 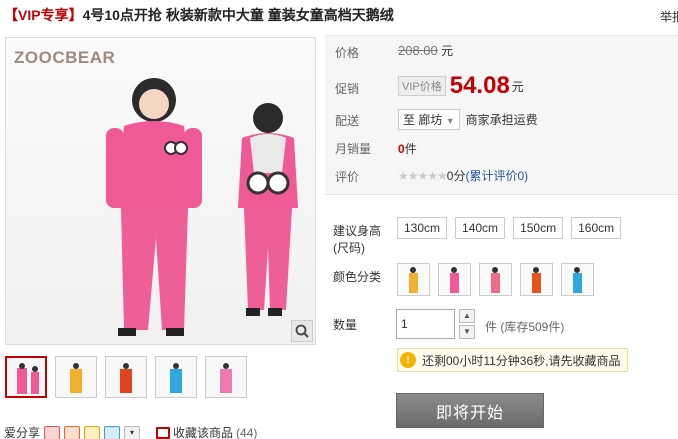 I want to click on countdown-notice: ! 还剩00小时11分钟36秒,请先收藏商品, so click(x=512, y=360).